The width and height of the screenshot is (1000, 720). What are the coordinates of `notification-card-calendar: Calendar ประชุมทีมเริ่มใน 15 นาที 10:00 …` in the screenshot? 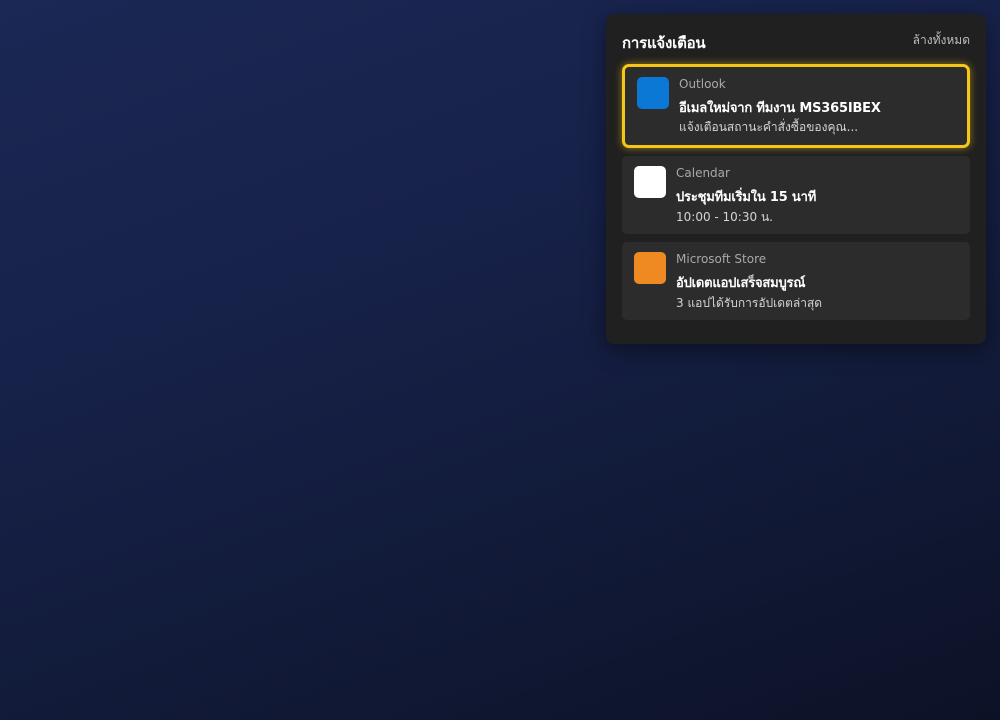 It's located at (796, 195).